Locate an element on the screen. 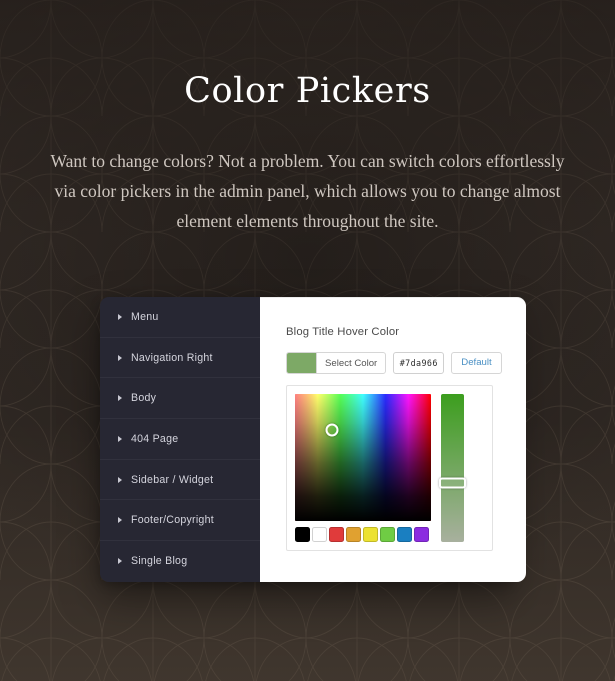 The width and height of the screenshot is (615, 681). preset-swatch-blue is located at coordinates (404, 534).